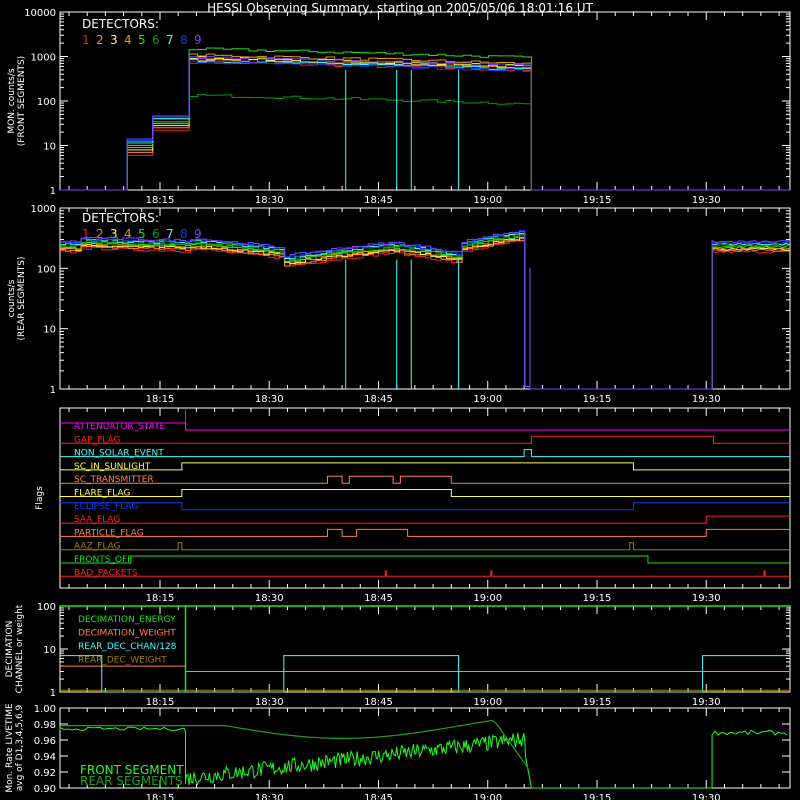  What do you see at coordinates (122, 661) in the screenshot?
I see `decimation-legend-item: REAR_DEC_WEIGHT` at bounding box center [122, 661].